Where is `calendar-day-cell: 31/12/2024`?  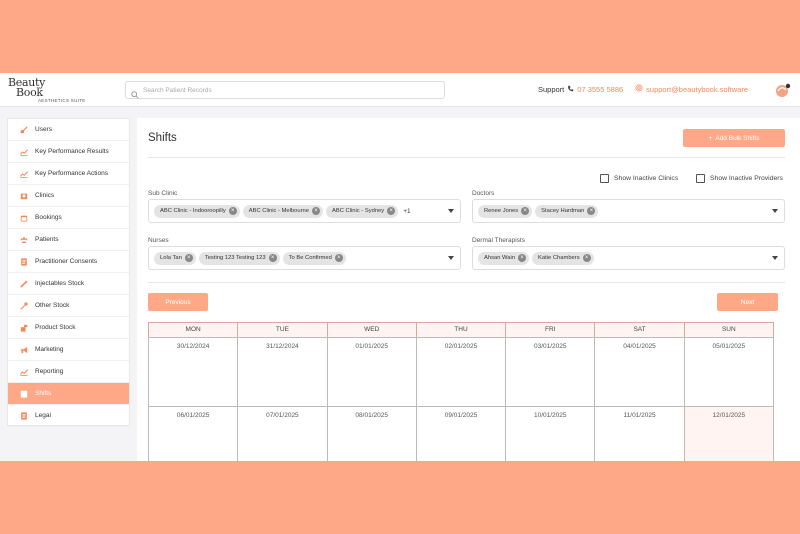
calendar-day-cell: 31/12/2024 is located at coordinates (282, 372).